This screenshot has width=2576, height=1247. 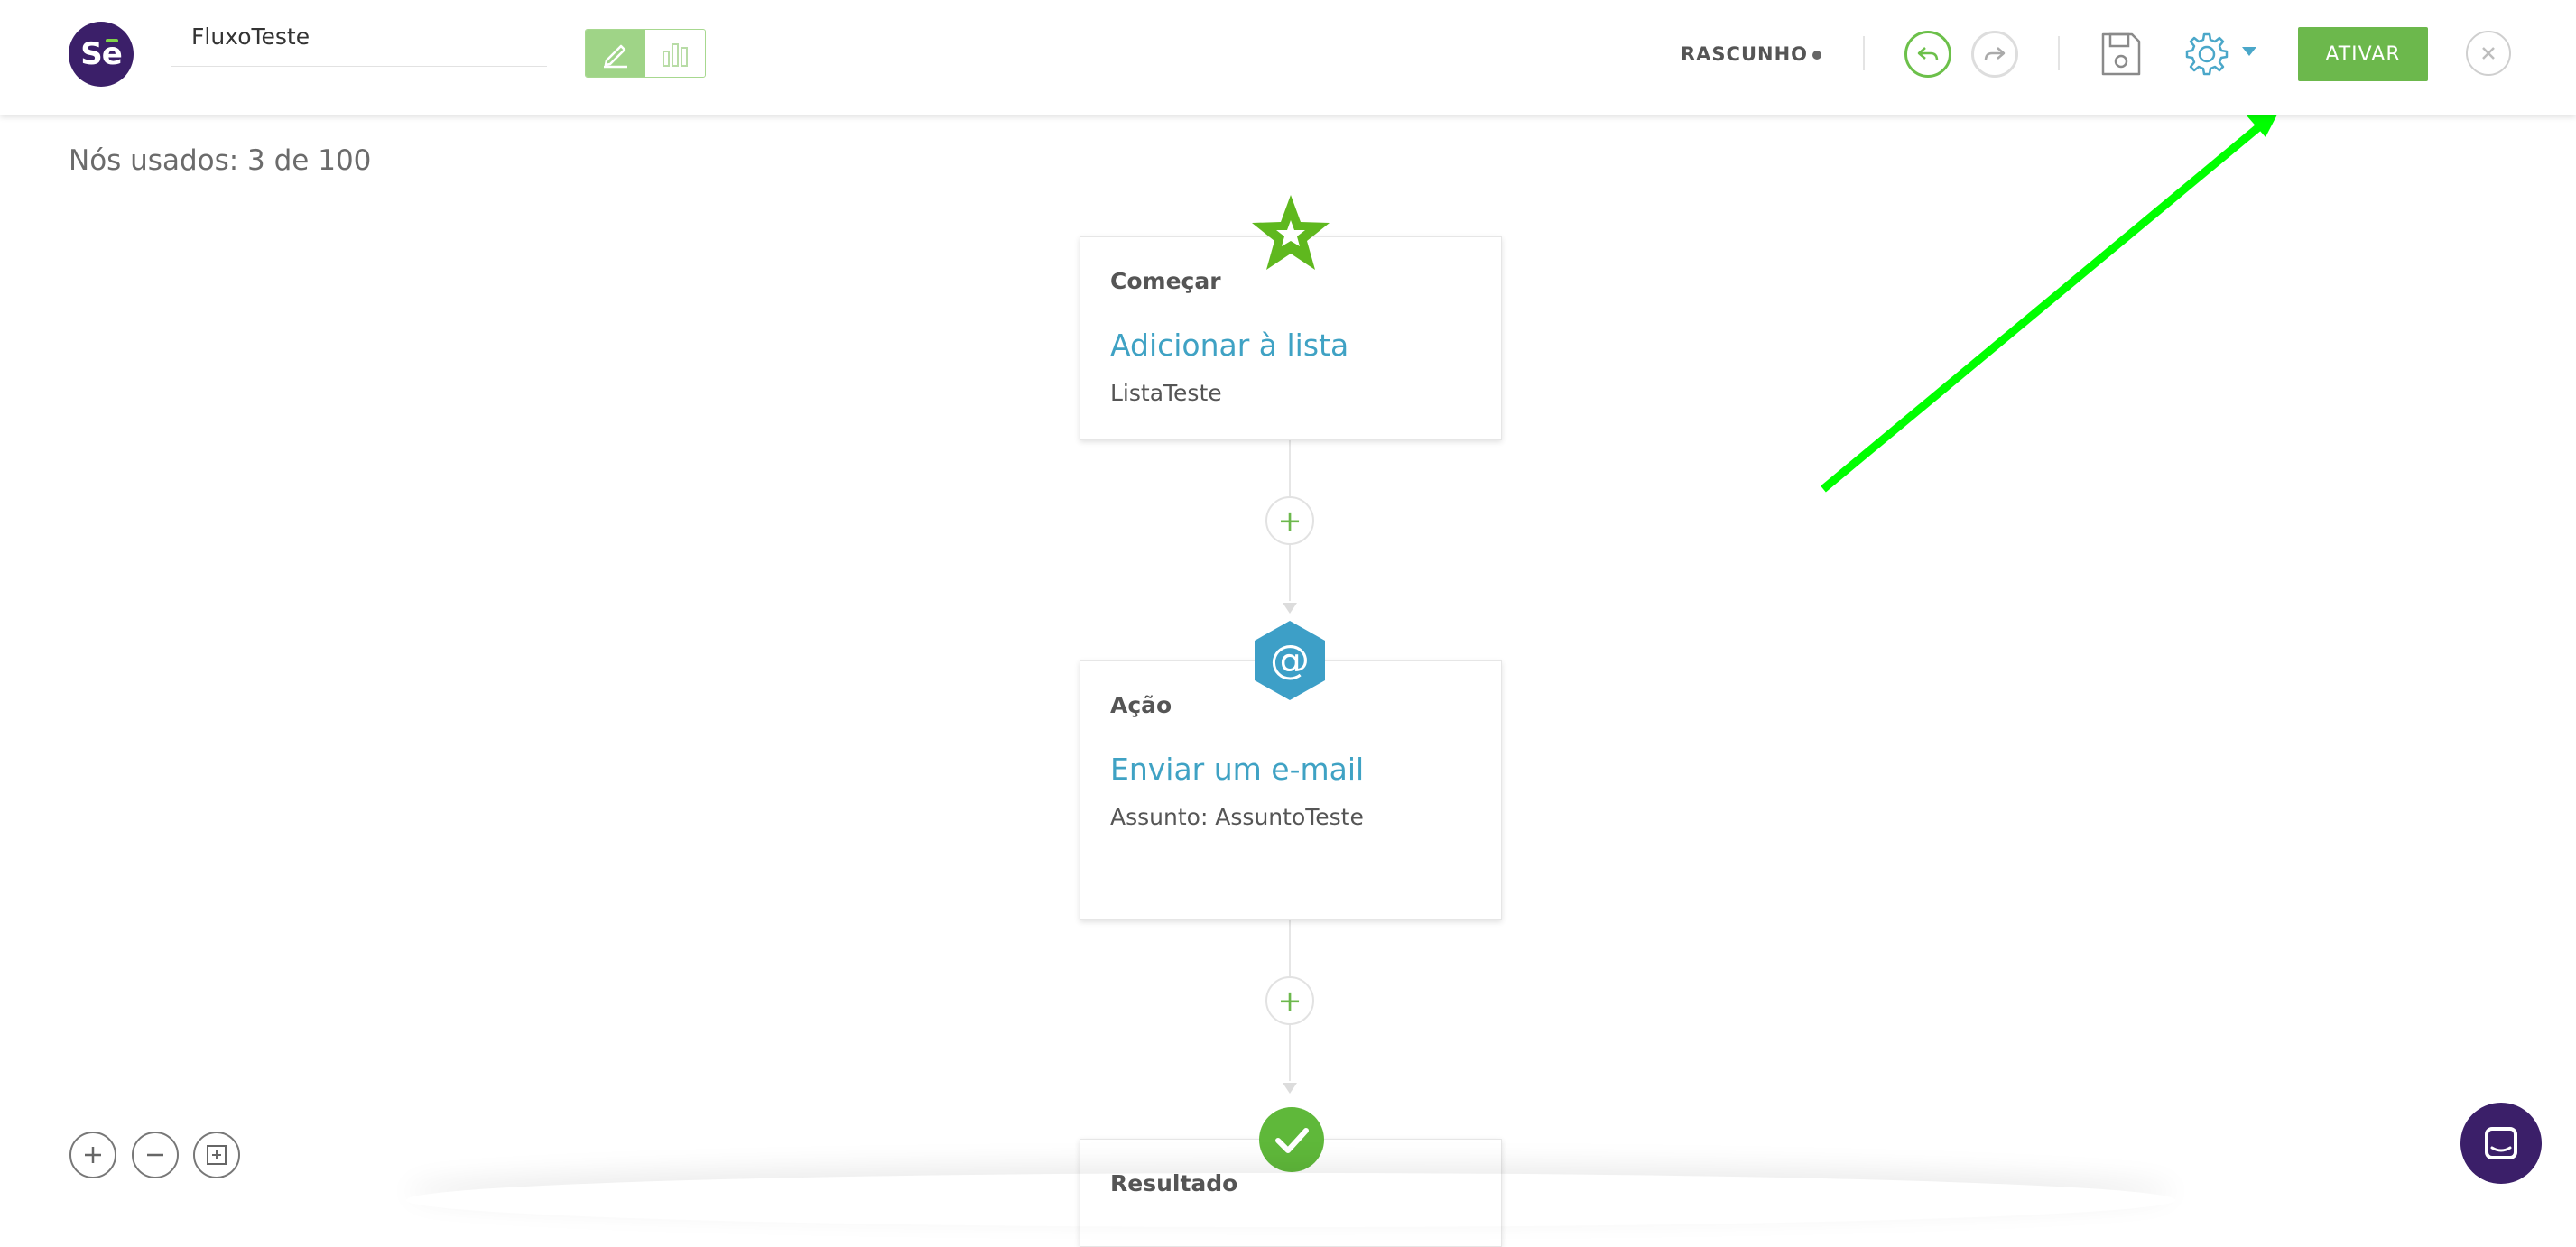 What do you see at coordinates (1237, 769) in the screenshot?
I see `node-title: Enviar um e-mail` at bounding box center [1237, 769].